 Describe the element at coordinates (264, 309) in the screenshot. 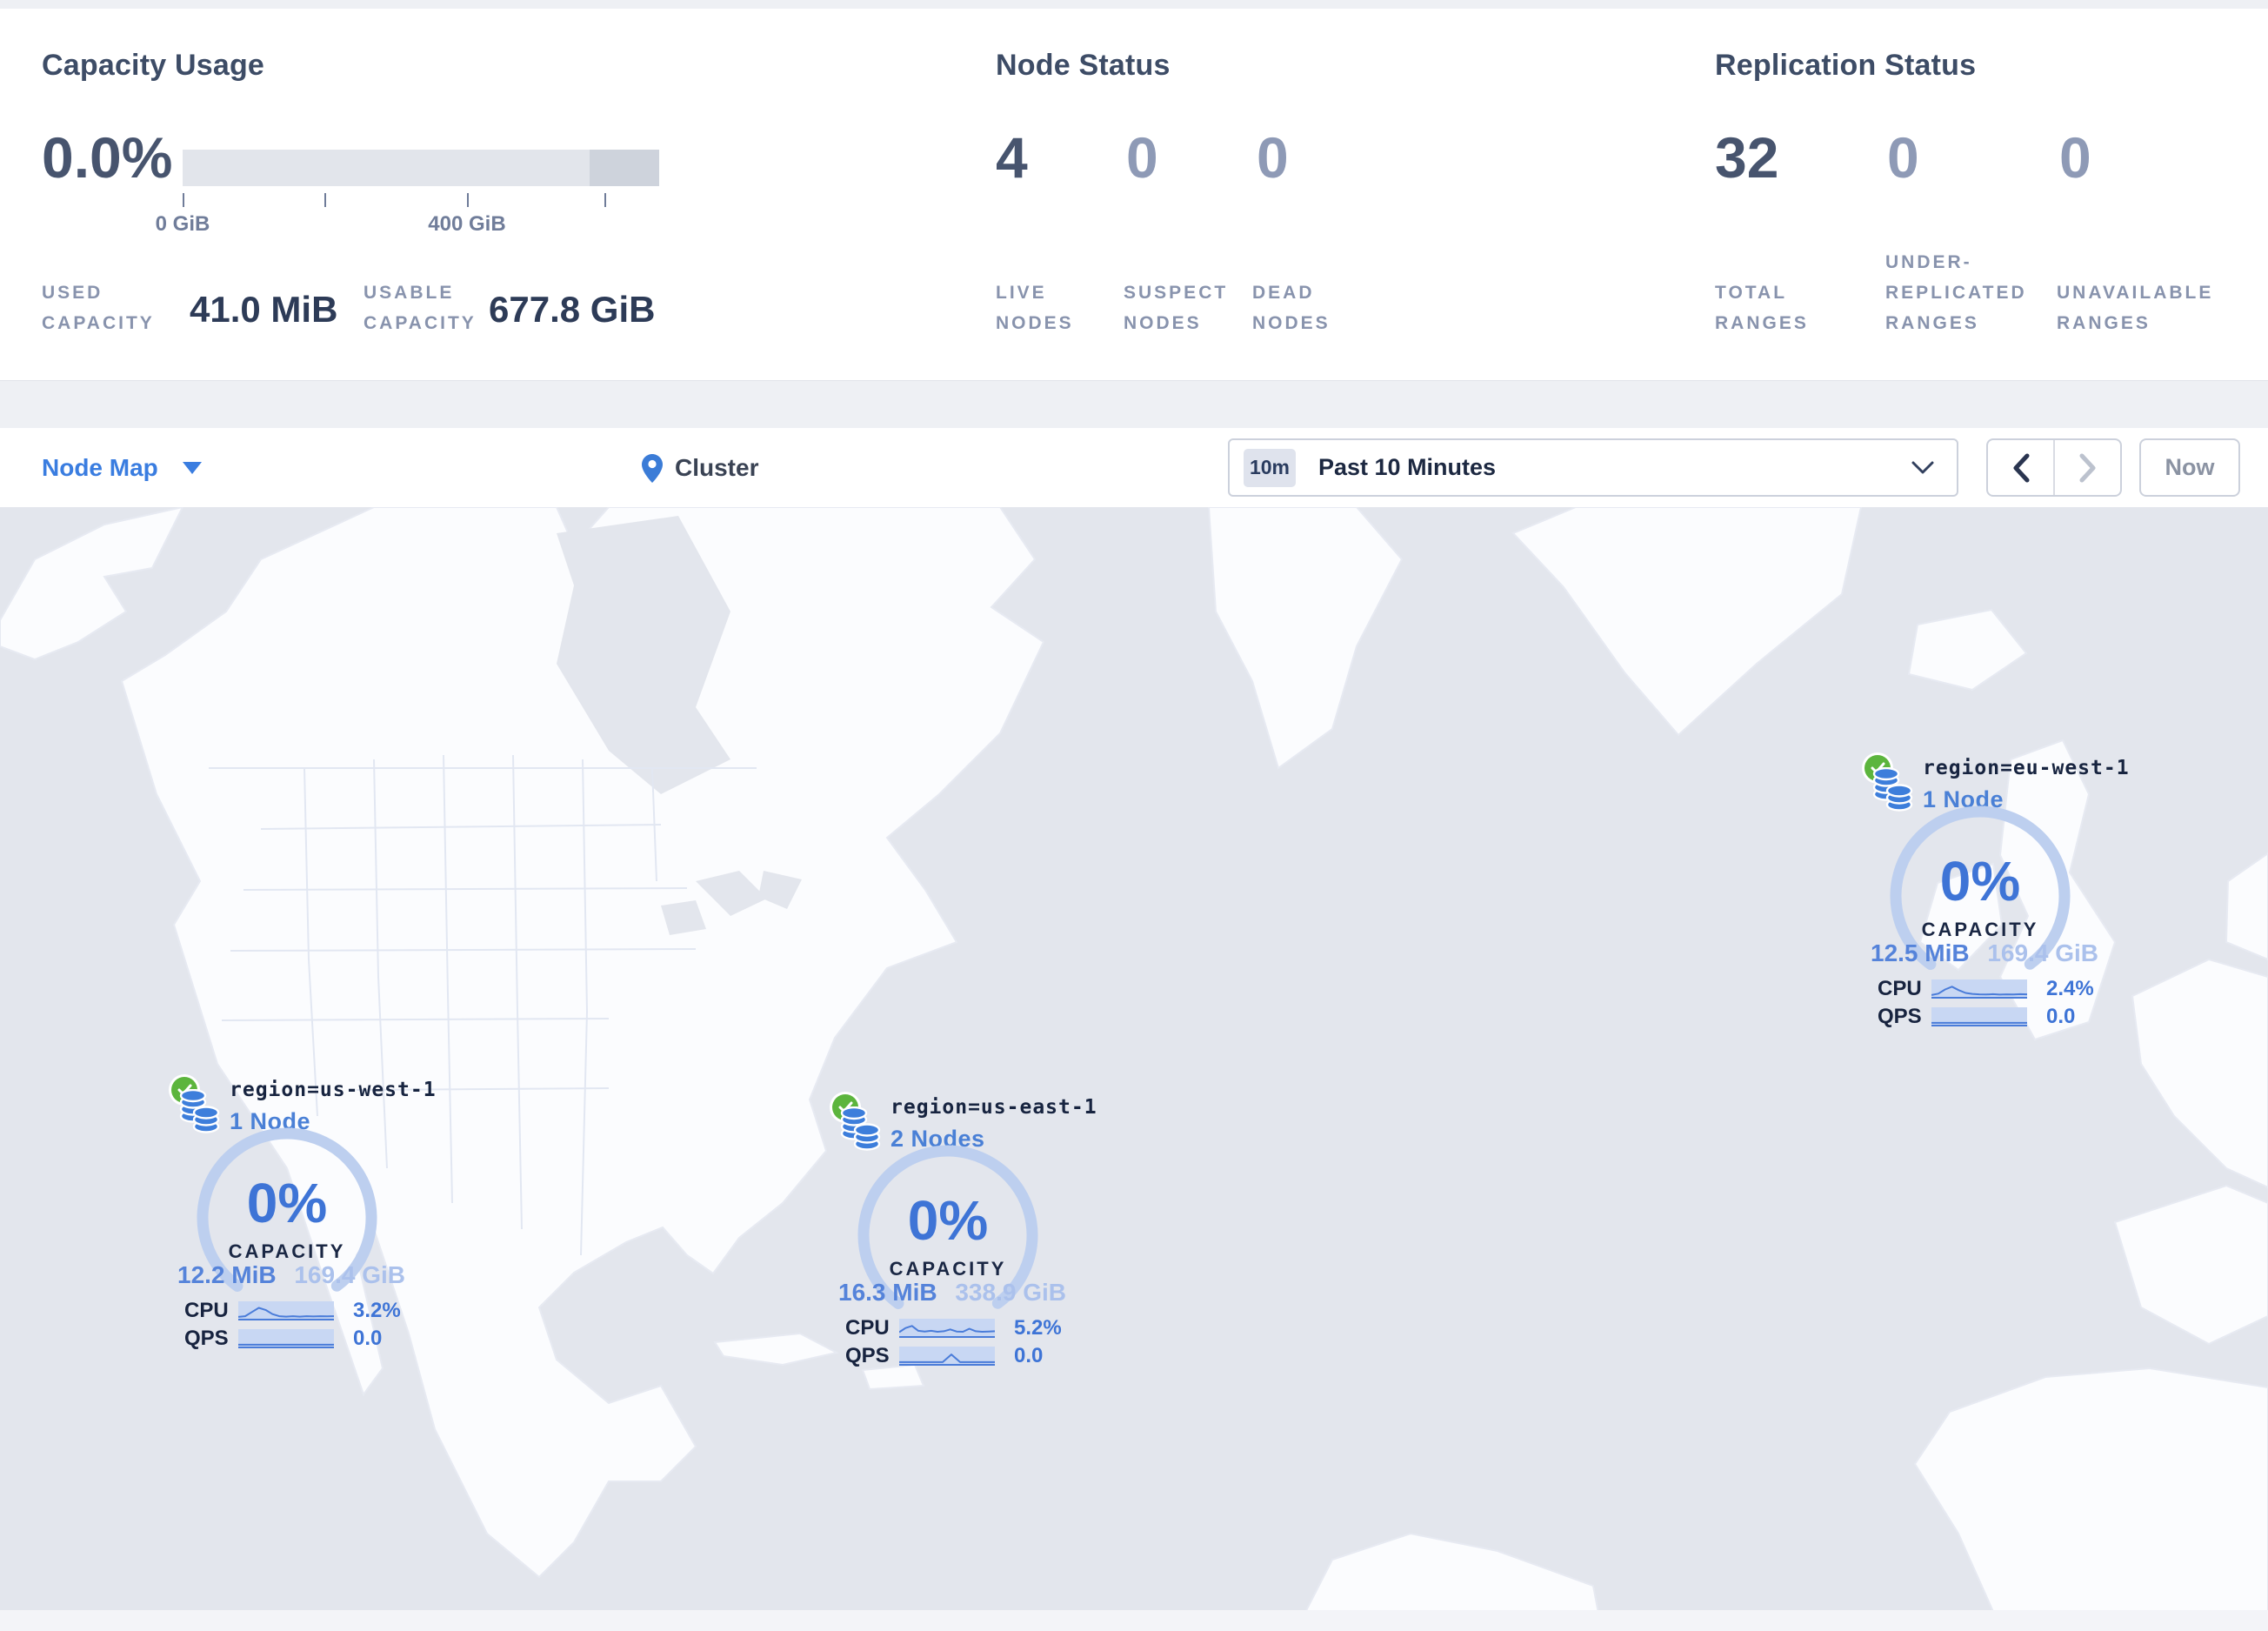

I see `used-capacity-value: 41.0 MiB` at that location.